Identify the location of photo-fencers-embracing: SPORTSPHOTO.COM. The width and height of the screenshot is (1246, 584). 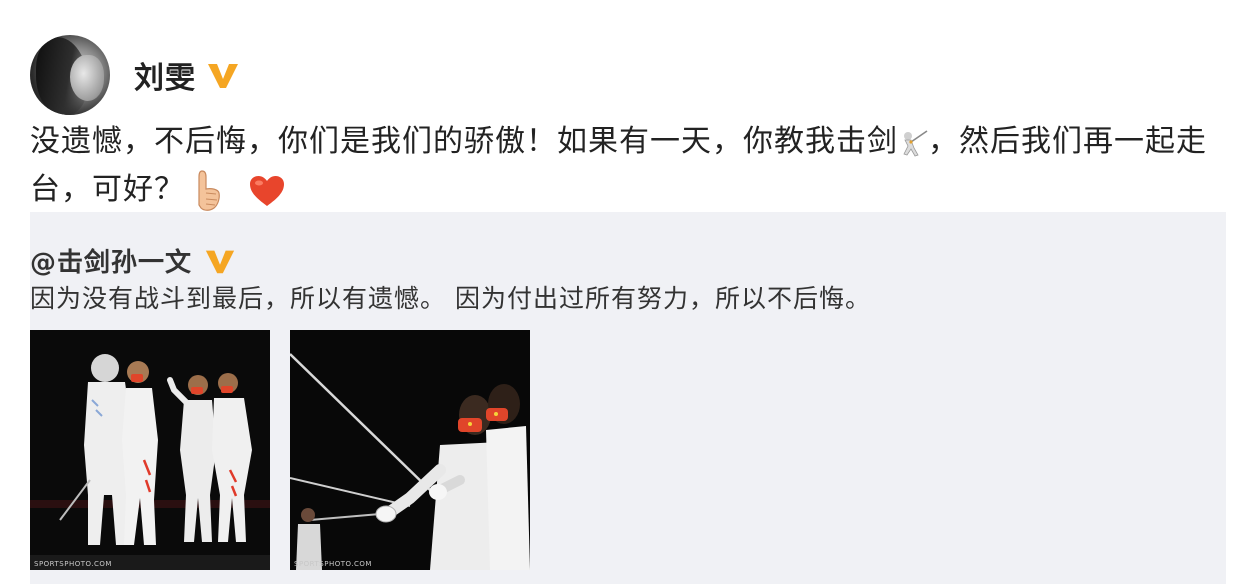
(150, 450).